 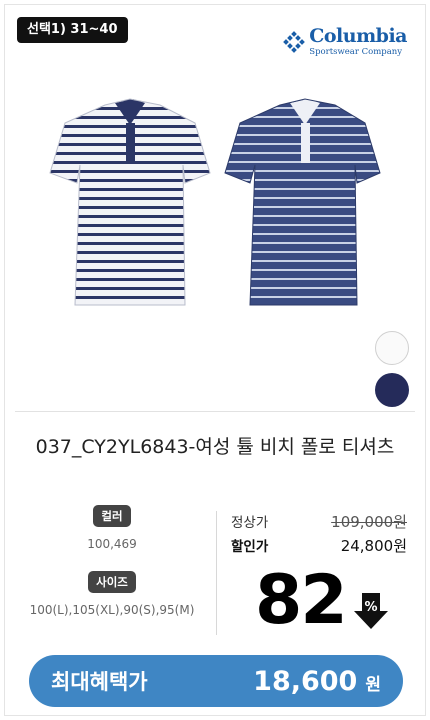 I want to click on regular-price: 109,000원, so click(x=369, y=521).